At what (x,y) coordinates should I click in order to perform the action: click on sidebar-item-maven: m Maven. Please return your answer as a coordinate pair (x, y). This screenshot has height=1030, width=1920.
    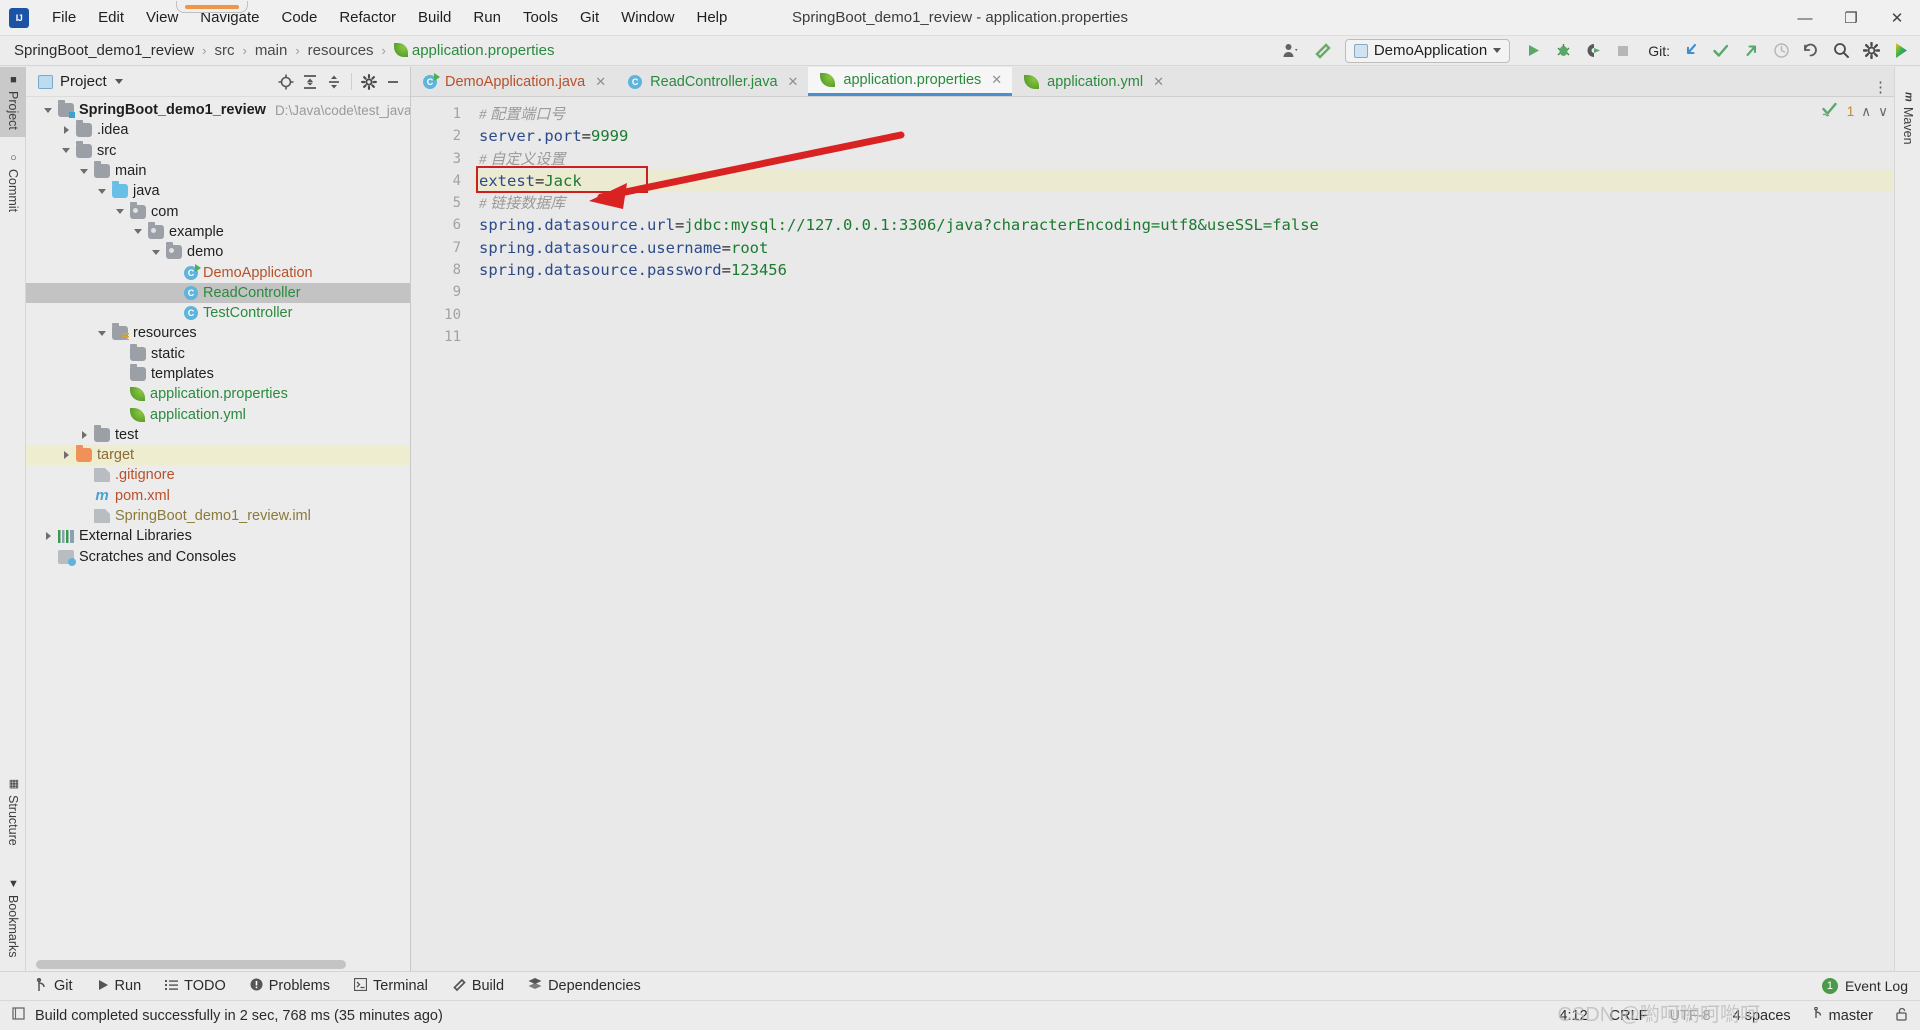
    Looking at the image, I should click on (1907, 118).